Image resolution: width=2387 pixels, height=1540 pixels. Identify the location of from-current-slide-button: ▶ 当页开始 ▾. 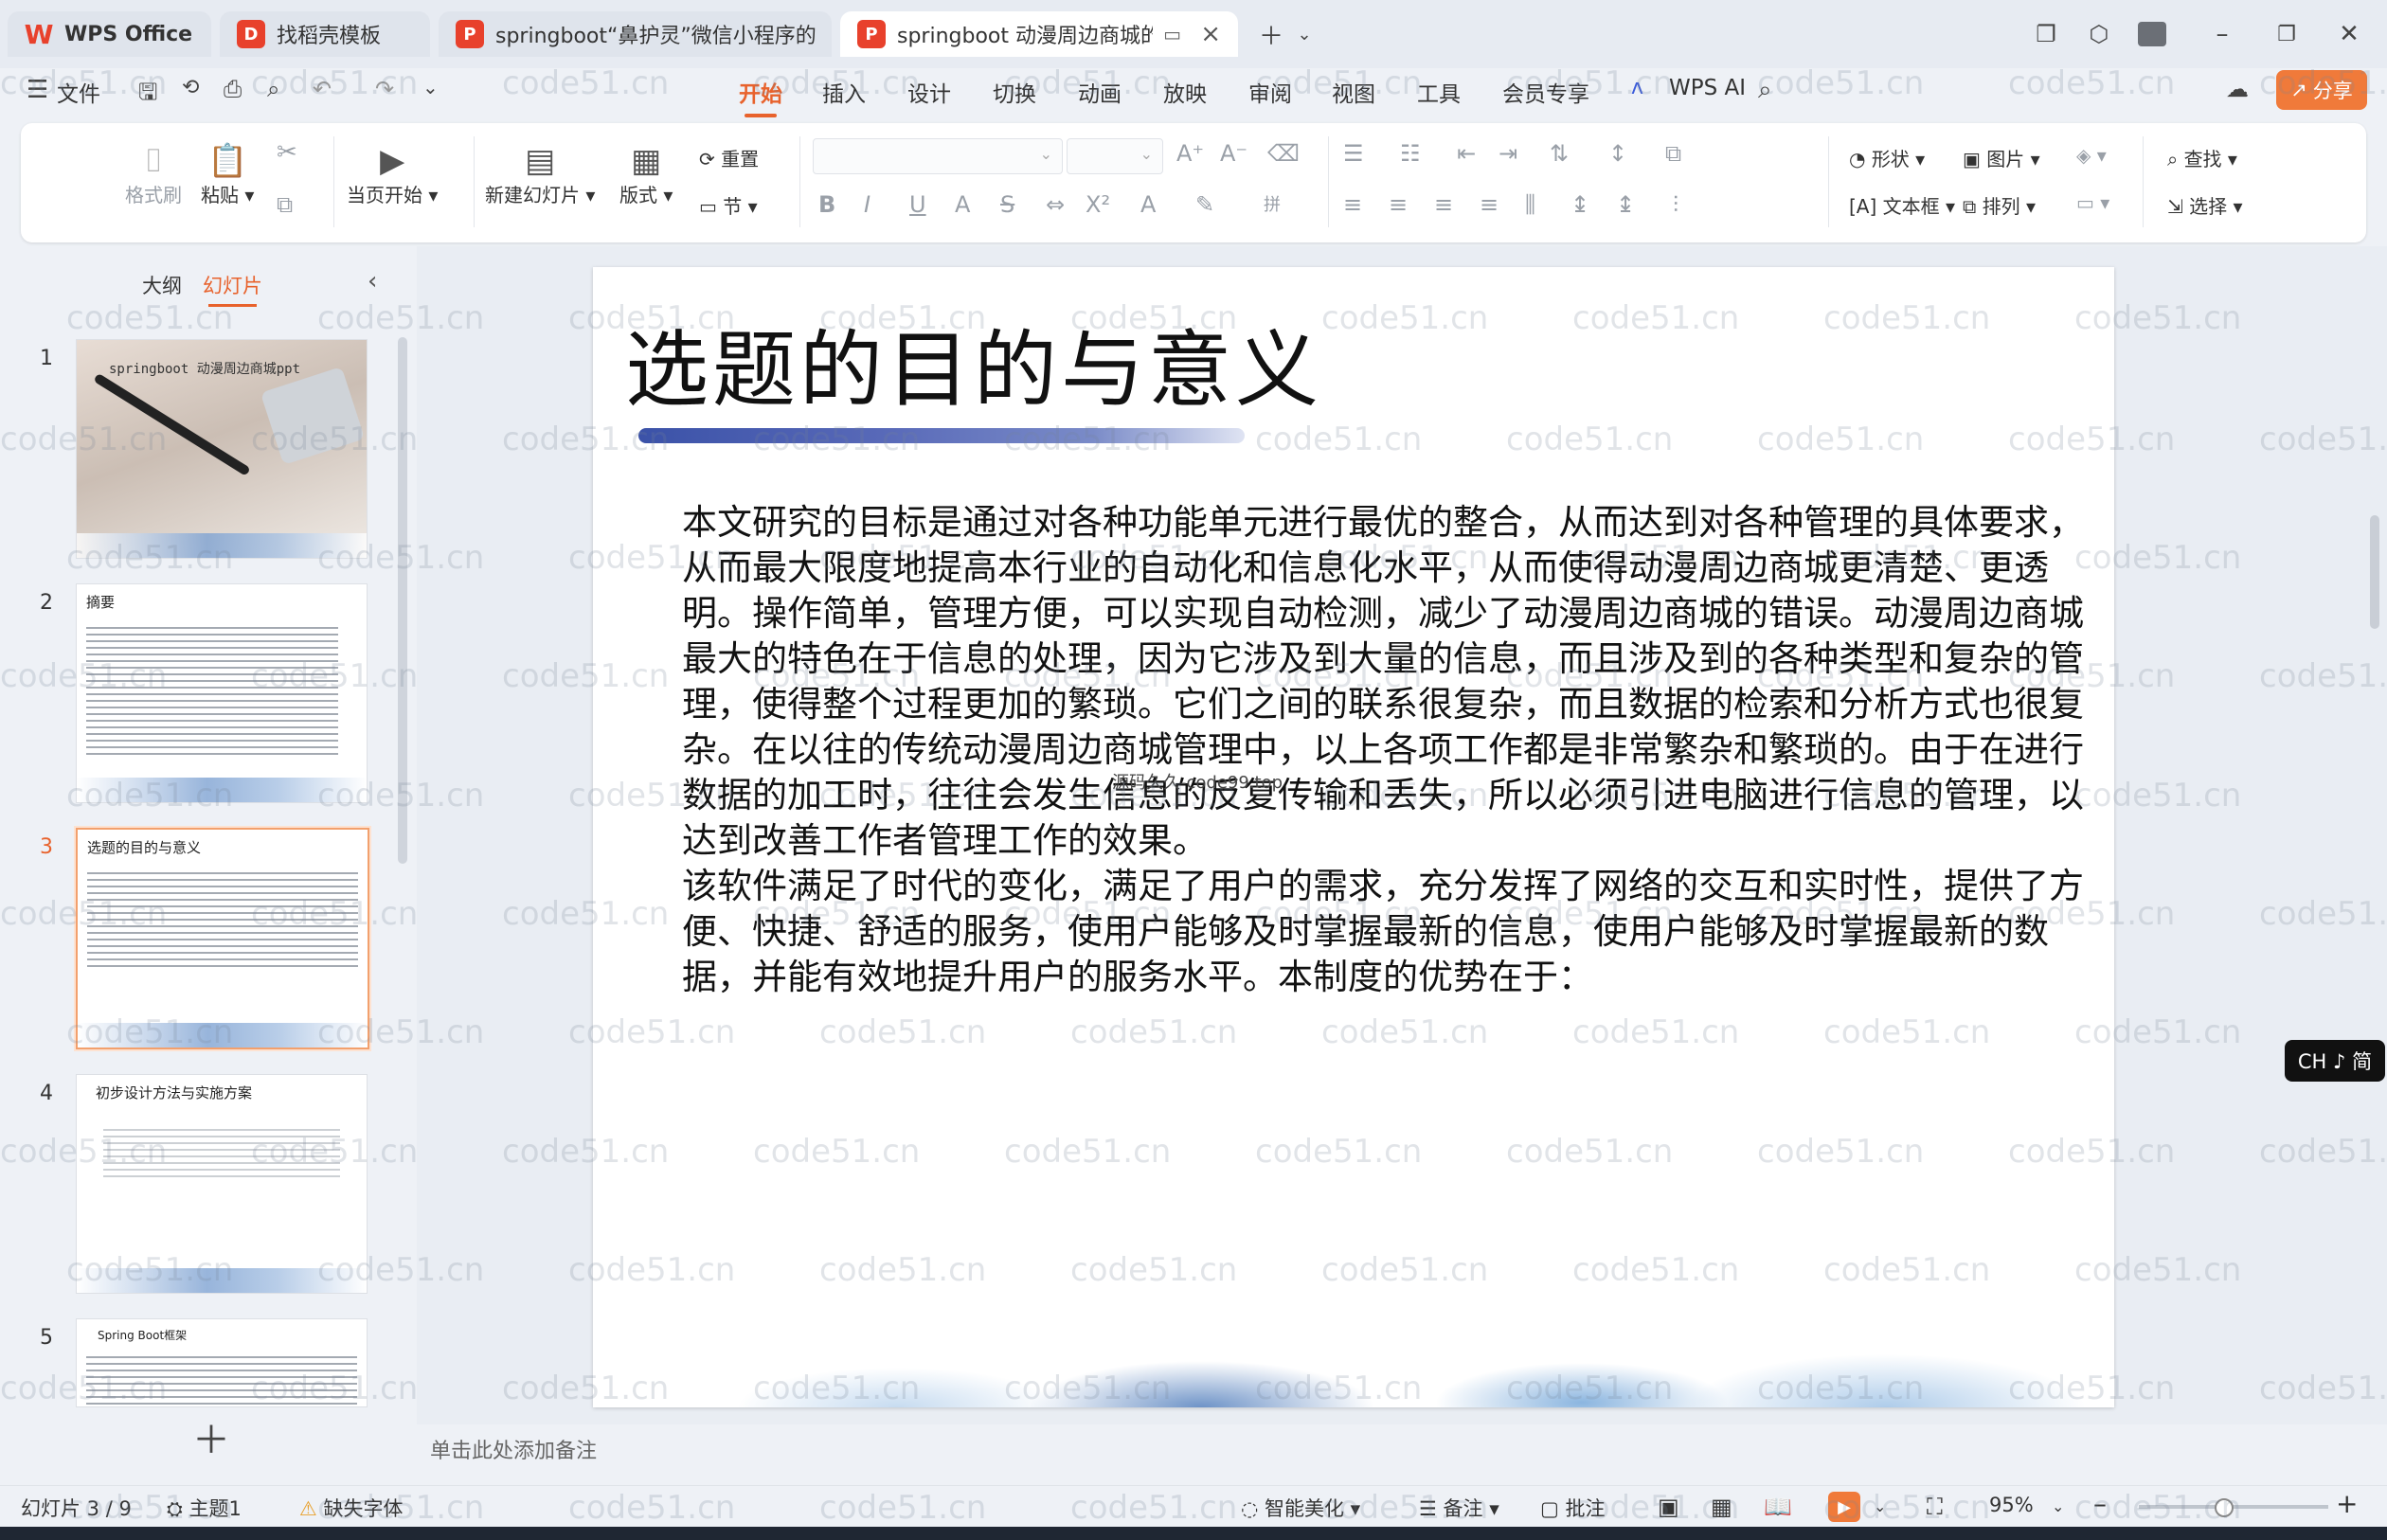
(392, 174).